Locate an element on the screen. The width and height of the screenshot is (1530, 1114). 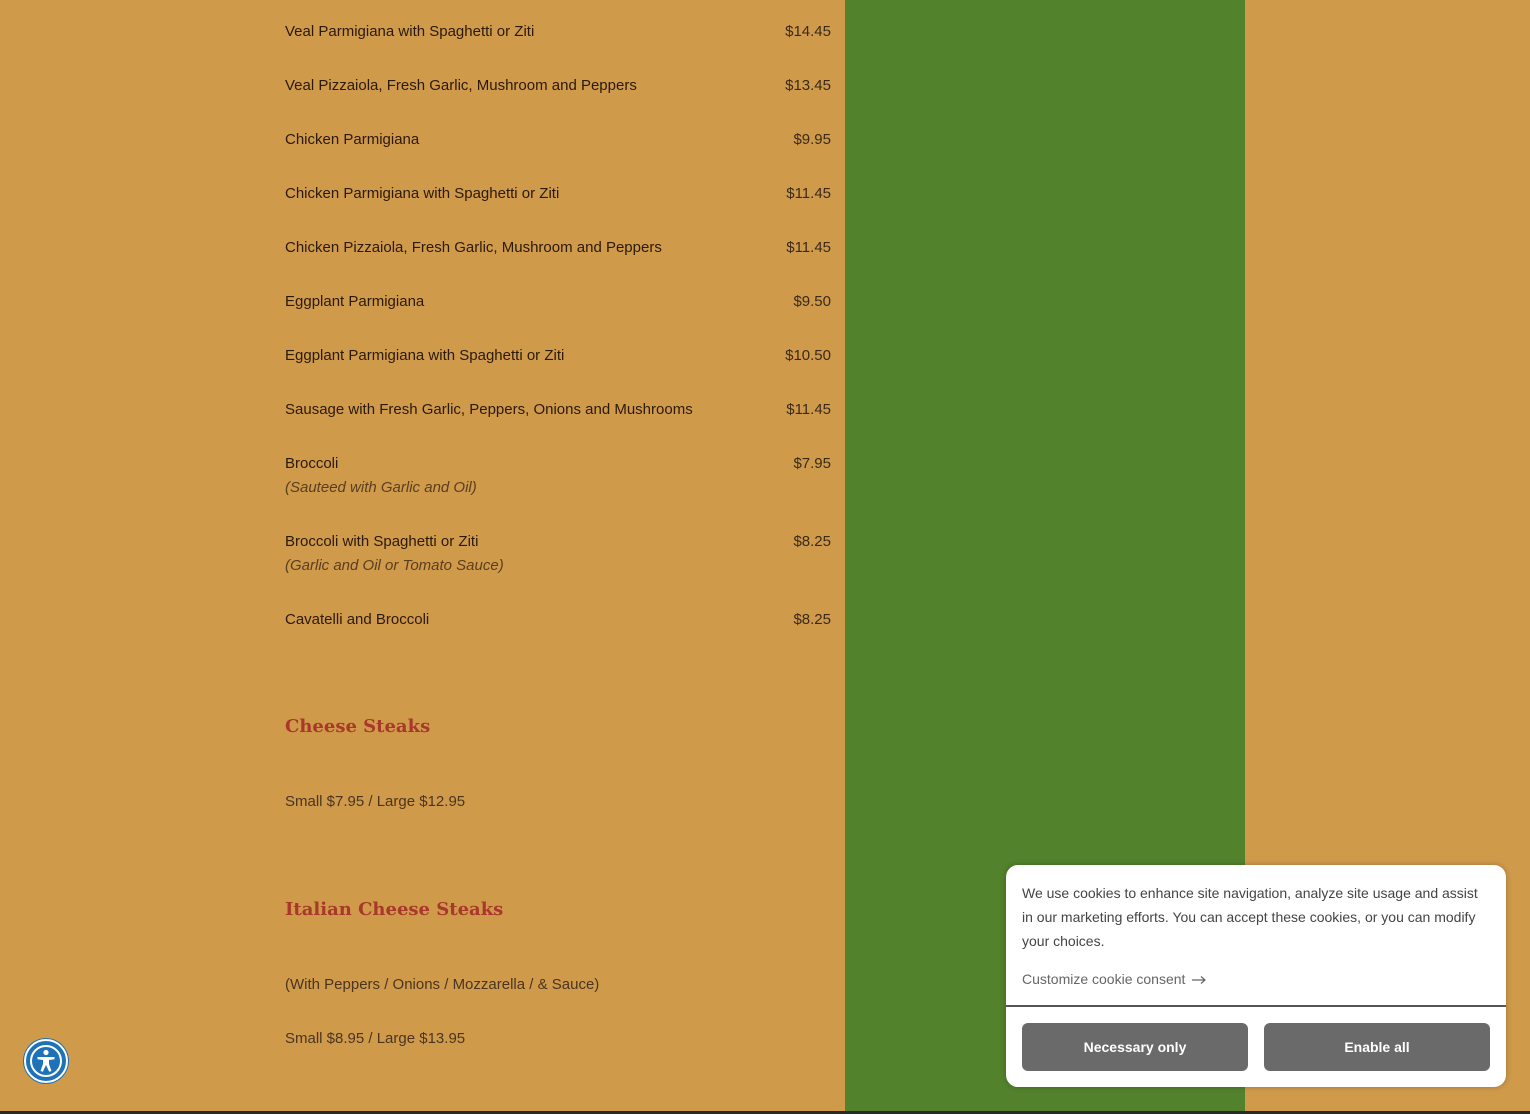
menu-item-name: Cavatelli and Broccoli is located at coordinates (357, 619).